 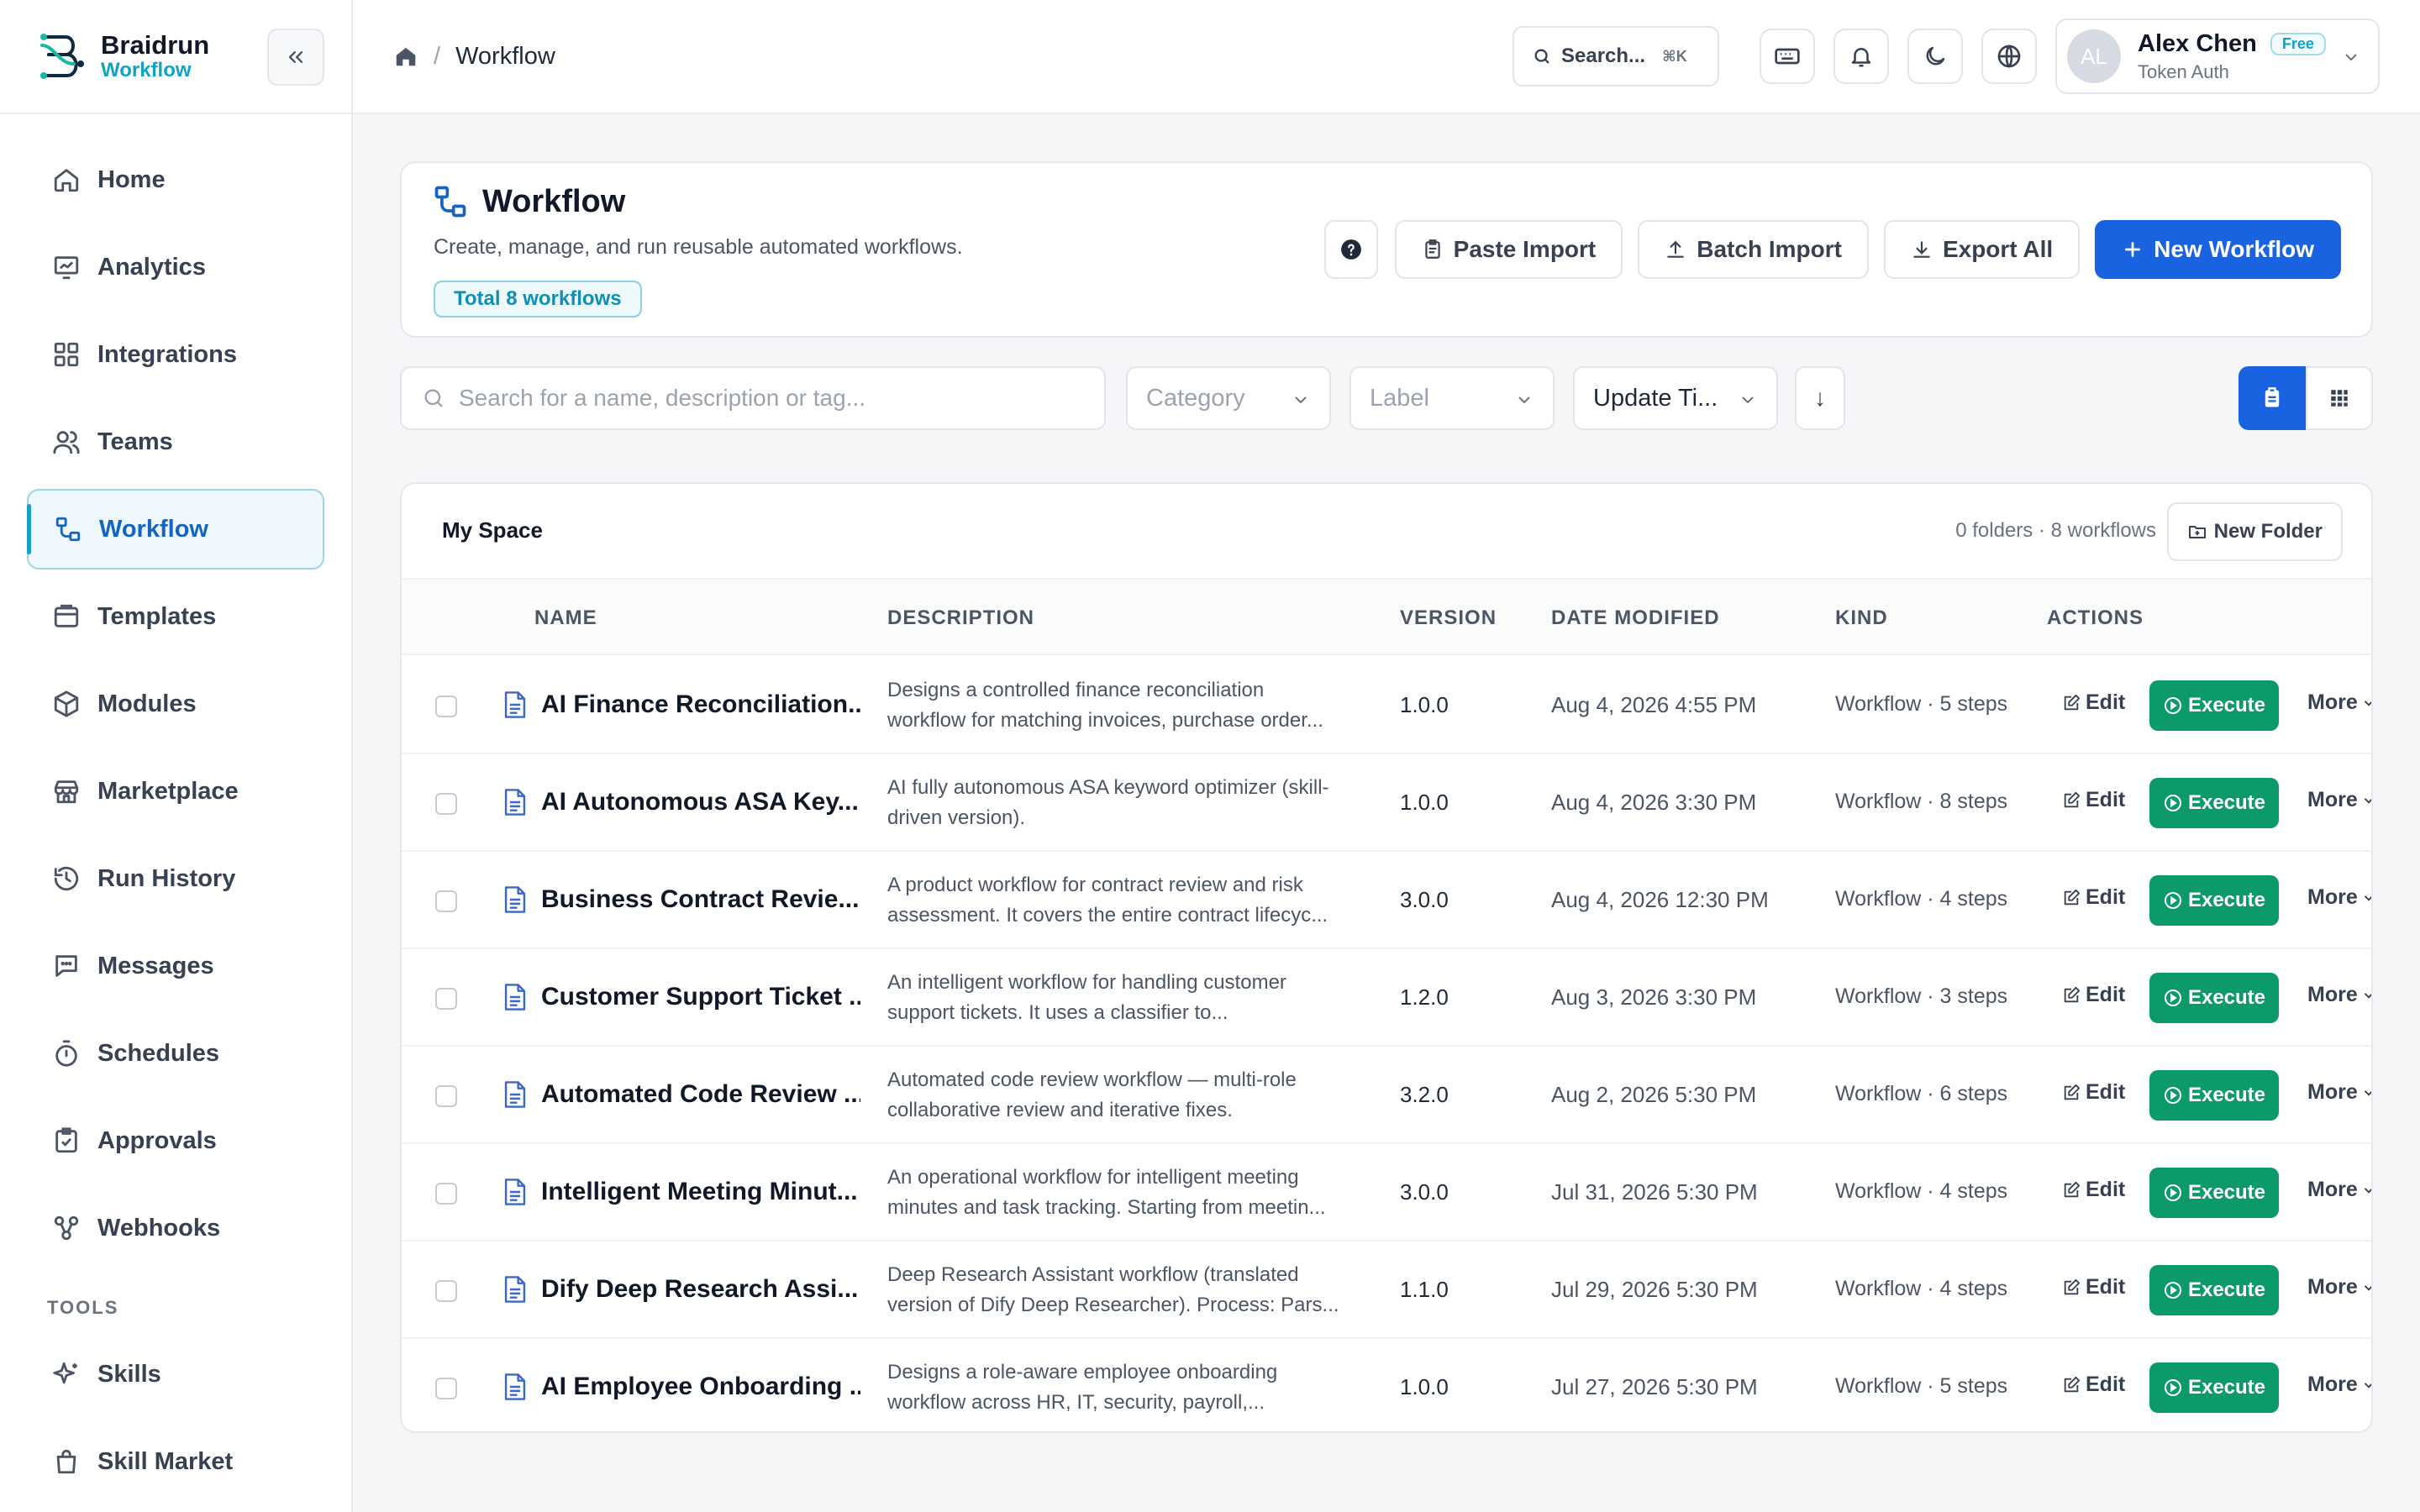 What do you see at coordinates (1935, 56) in the screenshot?
I see `theme-toggle-button` at bounding box center [1935, 56].